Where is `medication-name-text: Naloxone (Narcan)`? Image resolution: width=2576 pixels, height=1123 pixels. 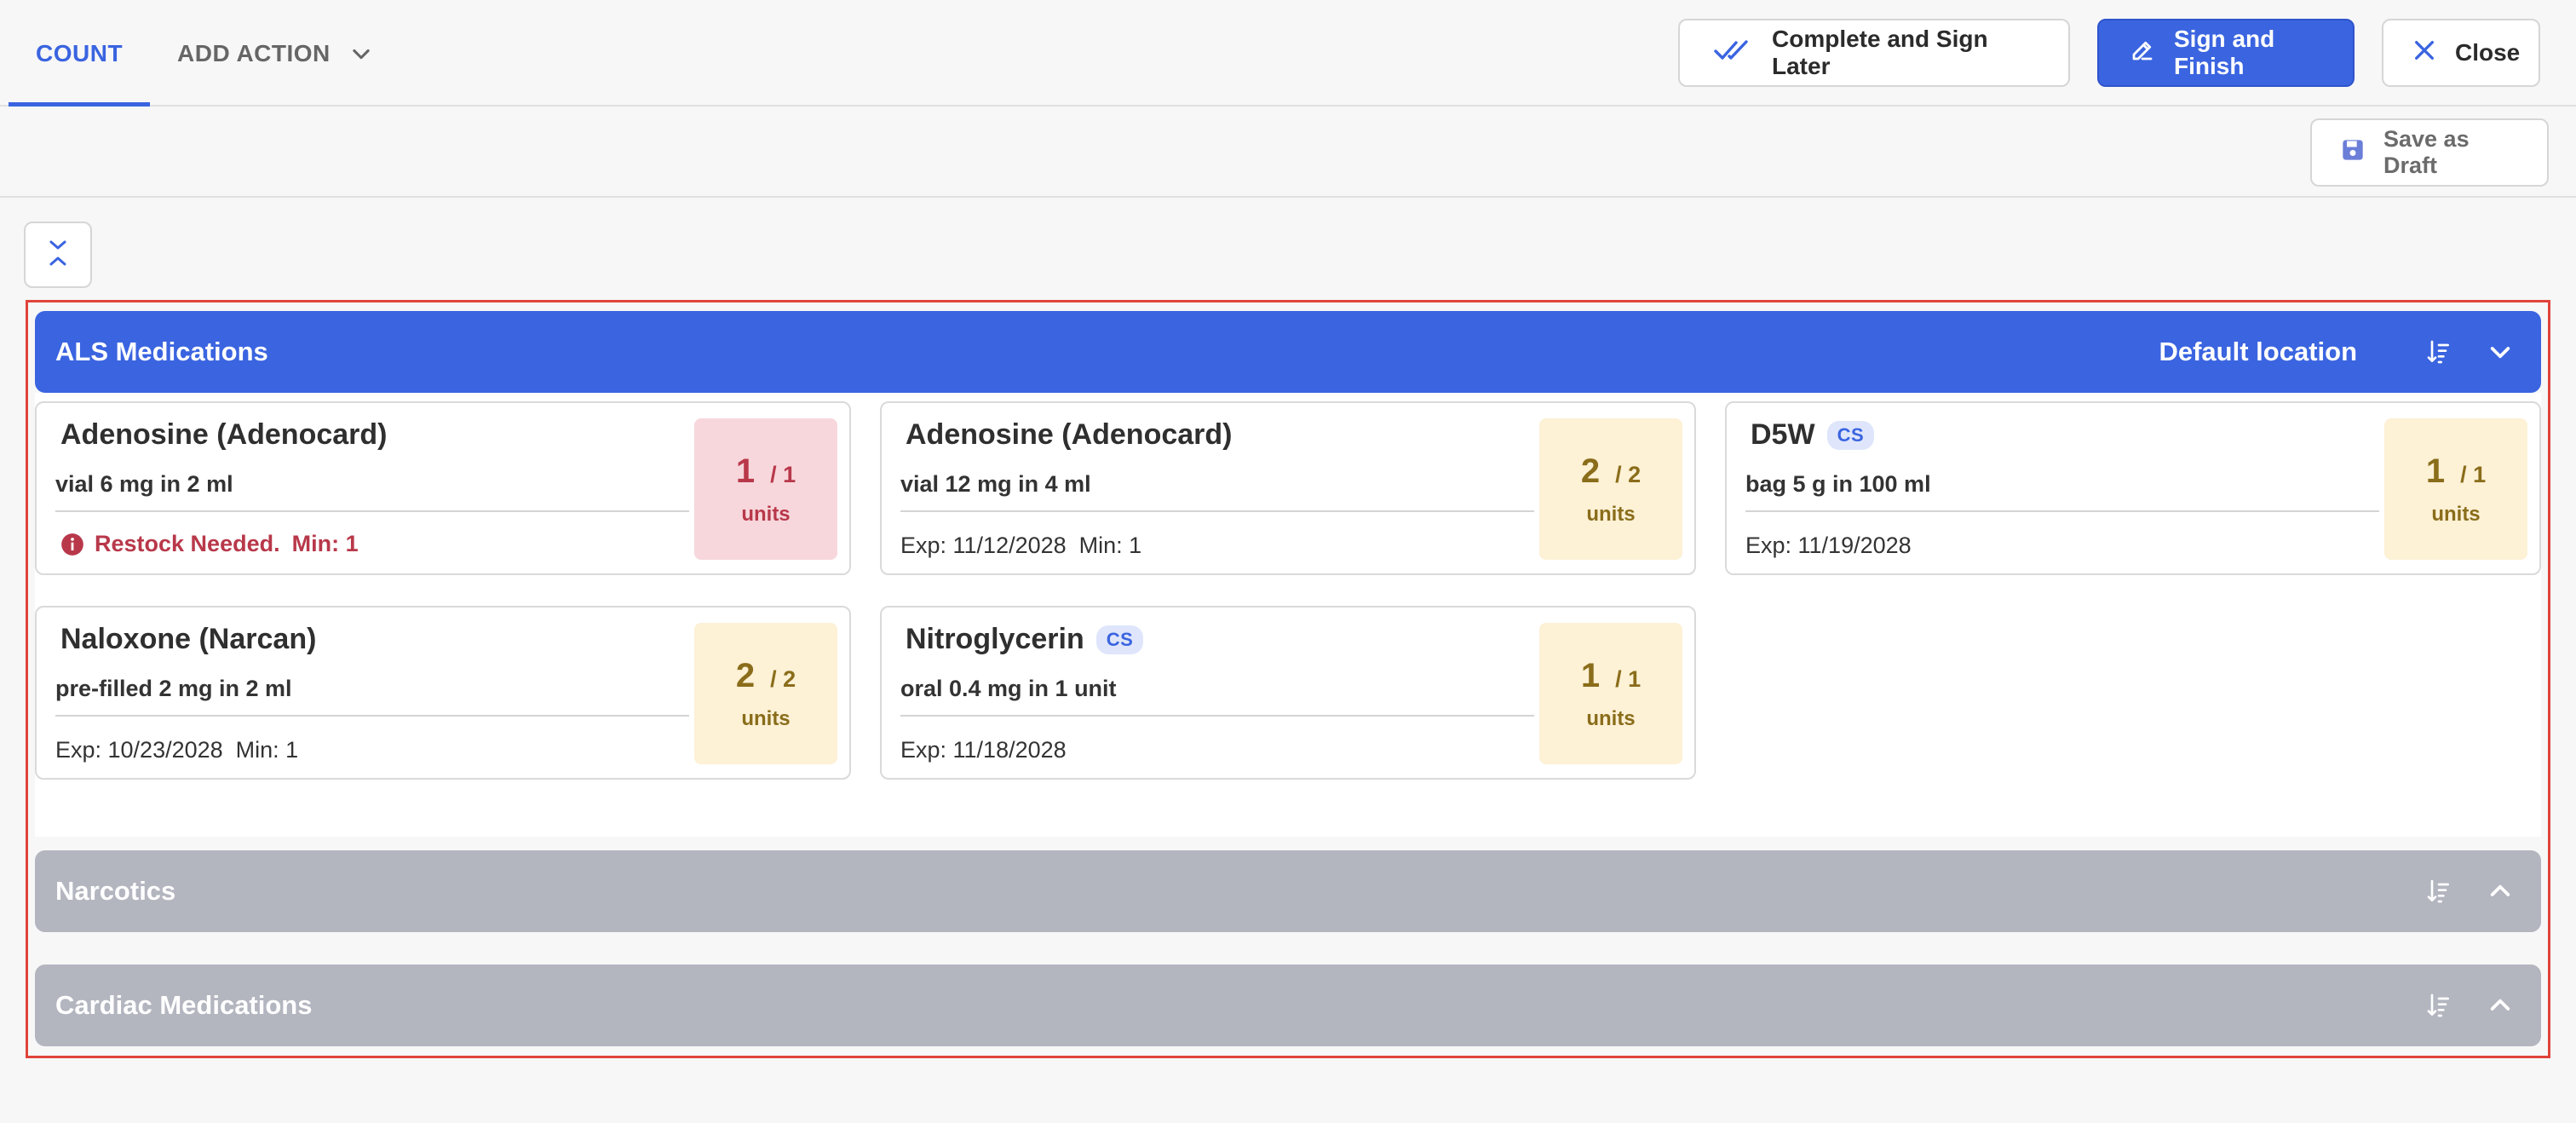
medication-name-text: Naloxone (Narcan) is located at coordinates (188, 639).